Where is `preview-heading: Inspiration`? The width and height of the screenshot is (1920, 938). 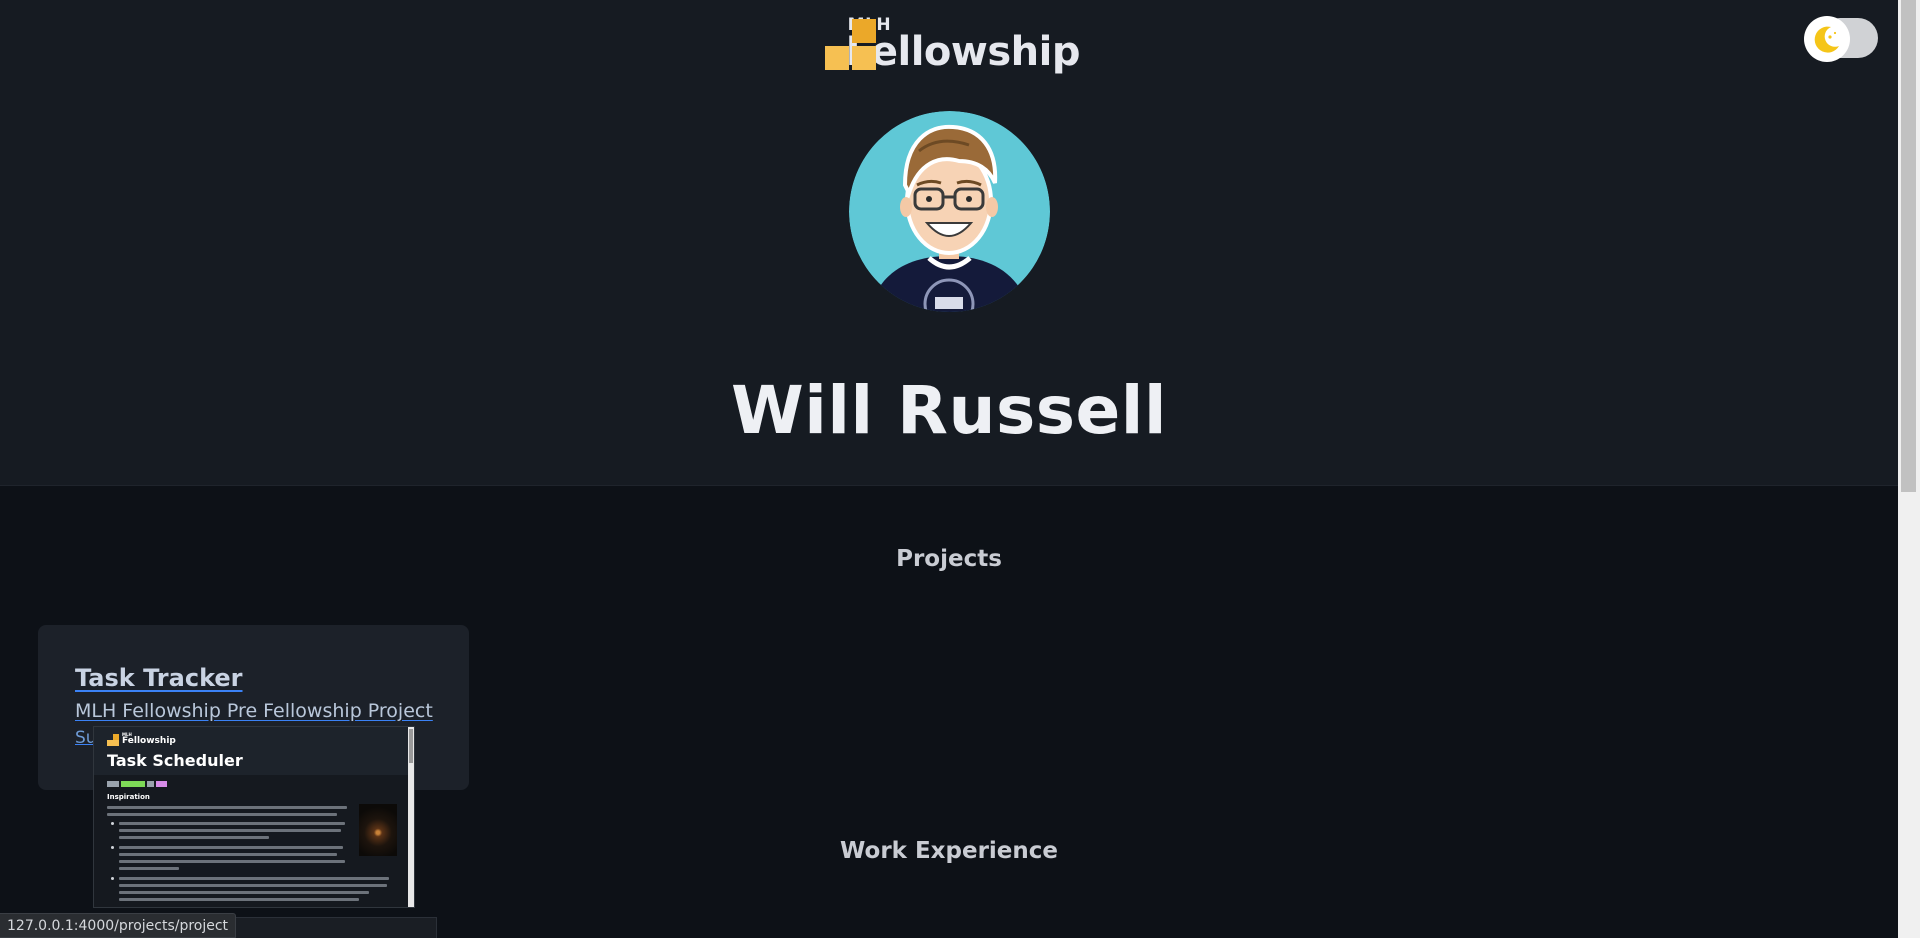 preview-heading: Inspiration is located at coordinates (128, 797).